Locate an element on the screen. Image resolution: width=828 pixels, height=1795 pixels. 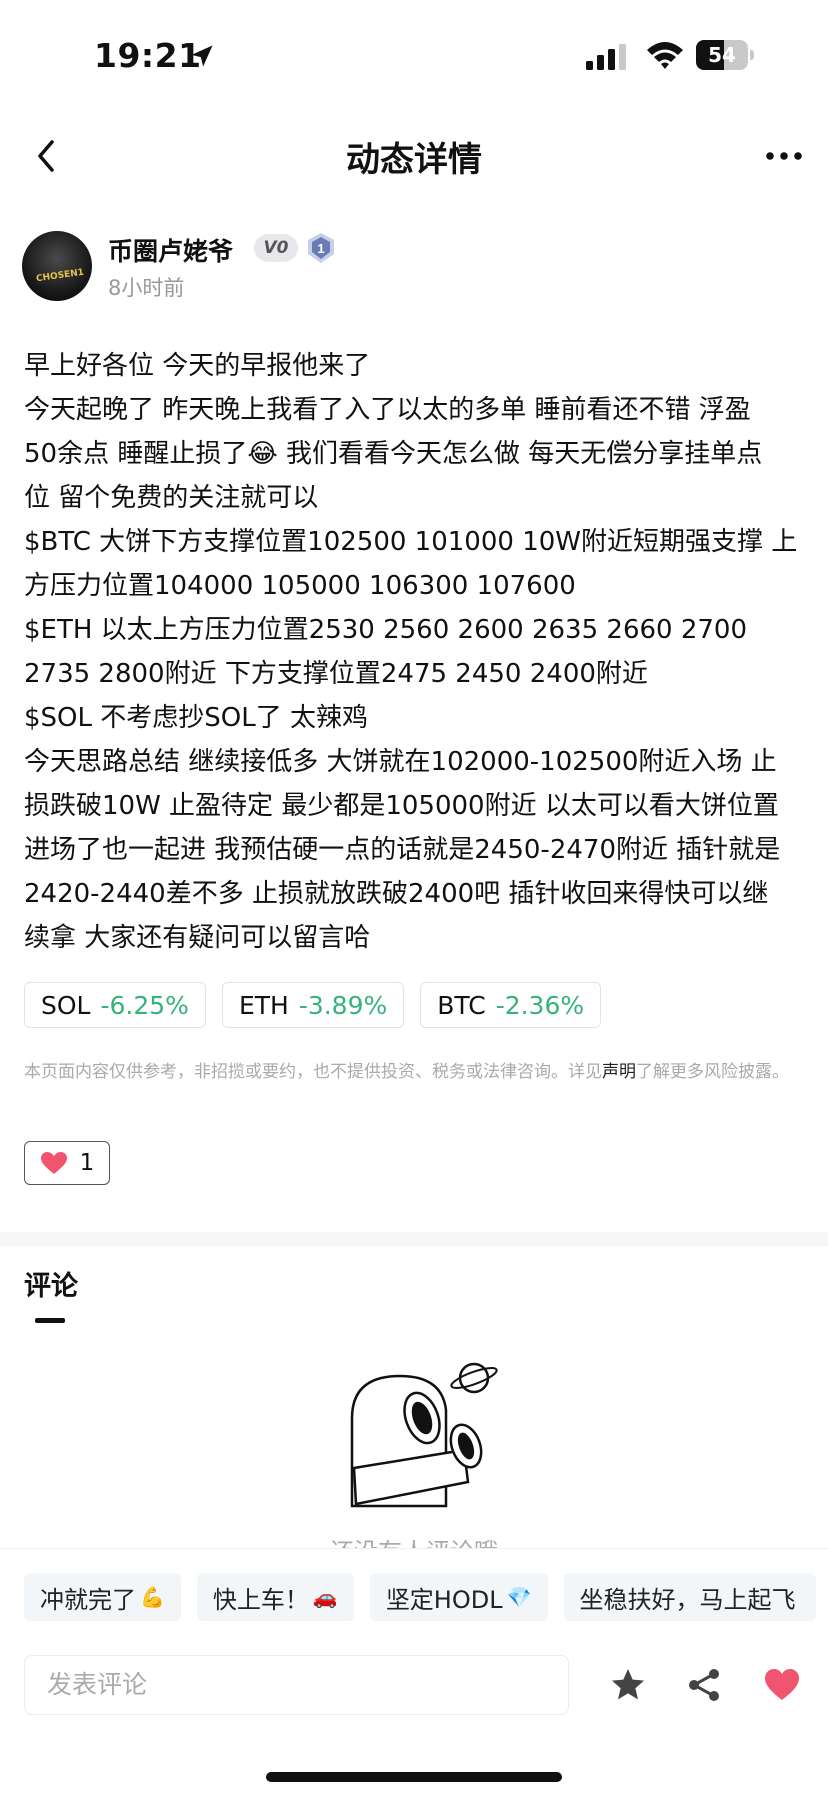
post-line: 今天起晚了 昨天晚上我看了入了以太的多单 睡前看还不错 浮盈 is located at coordinates (387, 410).